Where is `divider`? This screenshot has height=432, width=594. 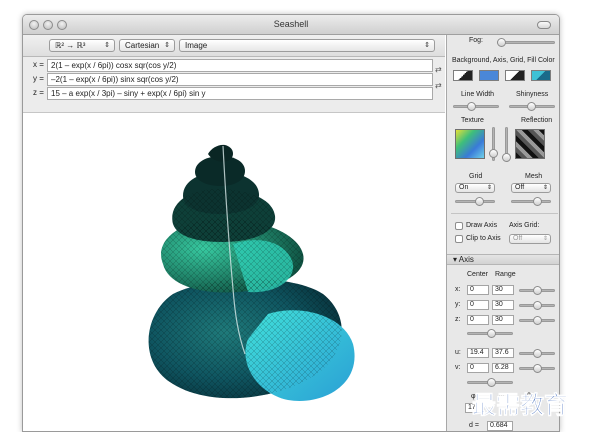
divider is located at coordinates (504, 213).